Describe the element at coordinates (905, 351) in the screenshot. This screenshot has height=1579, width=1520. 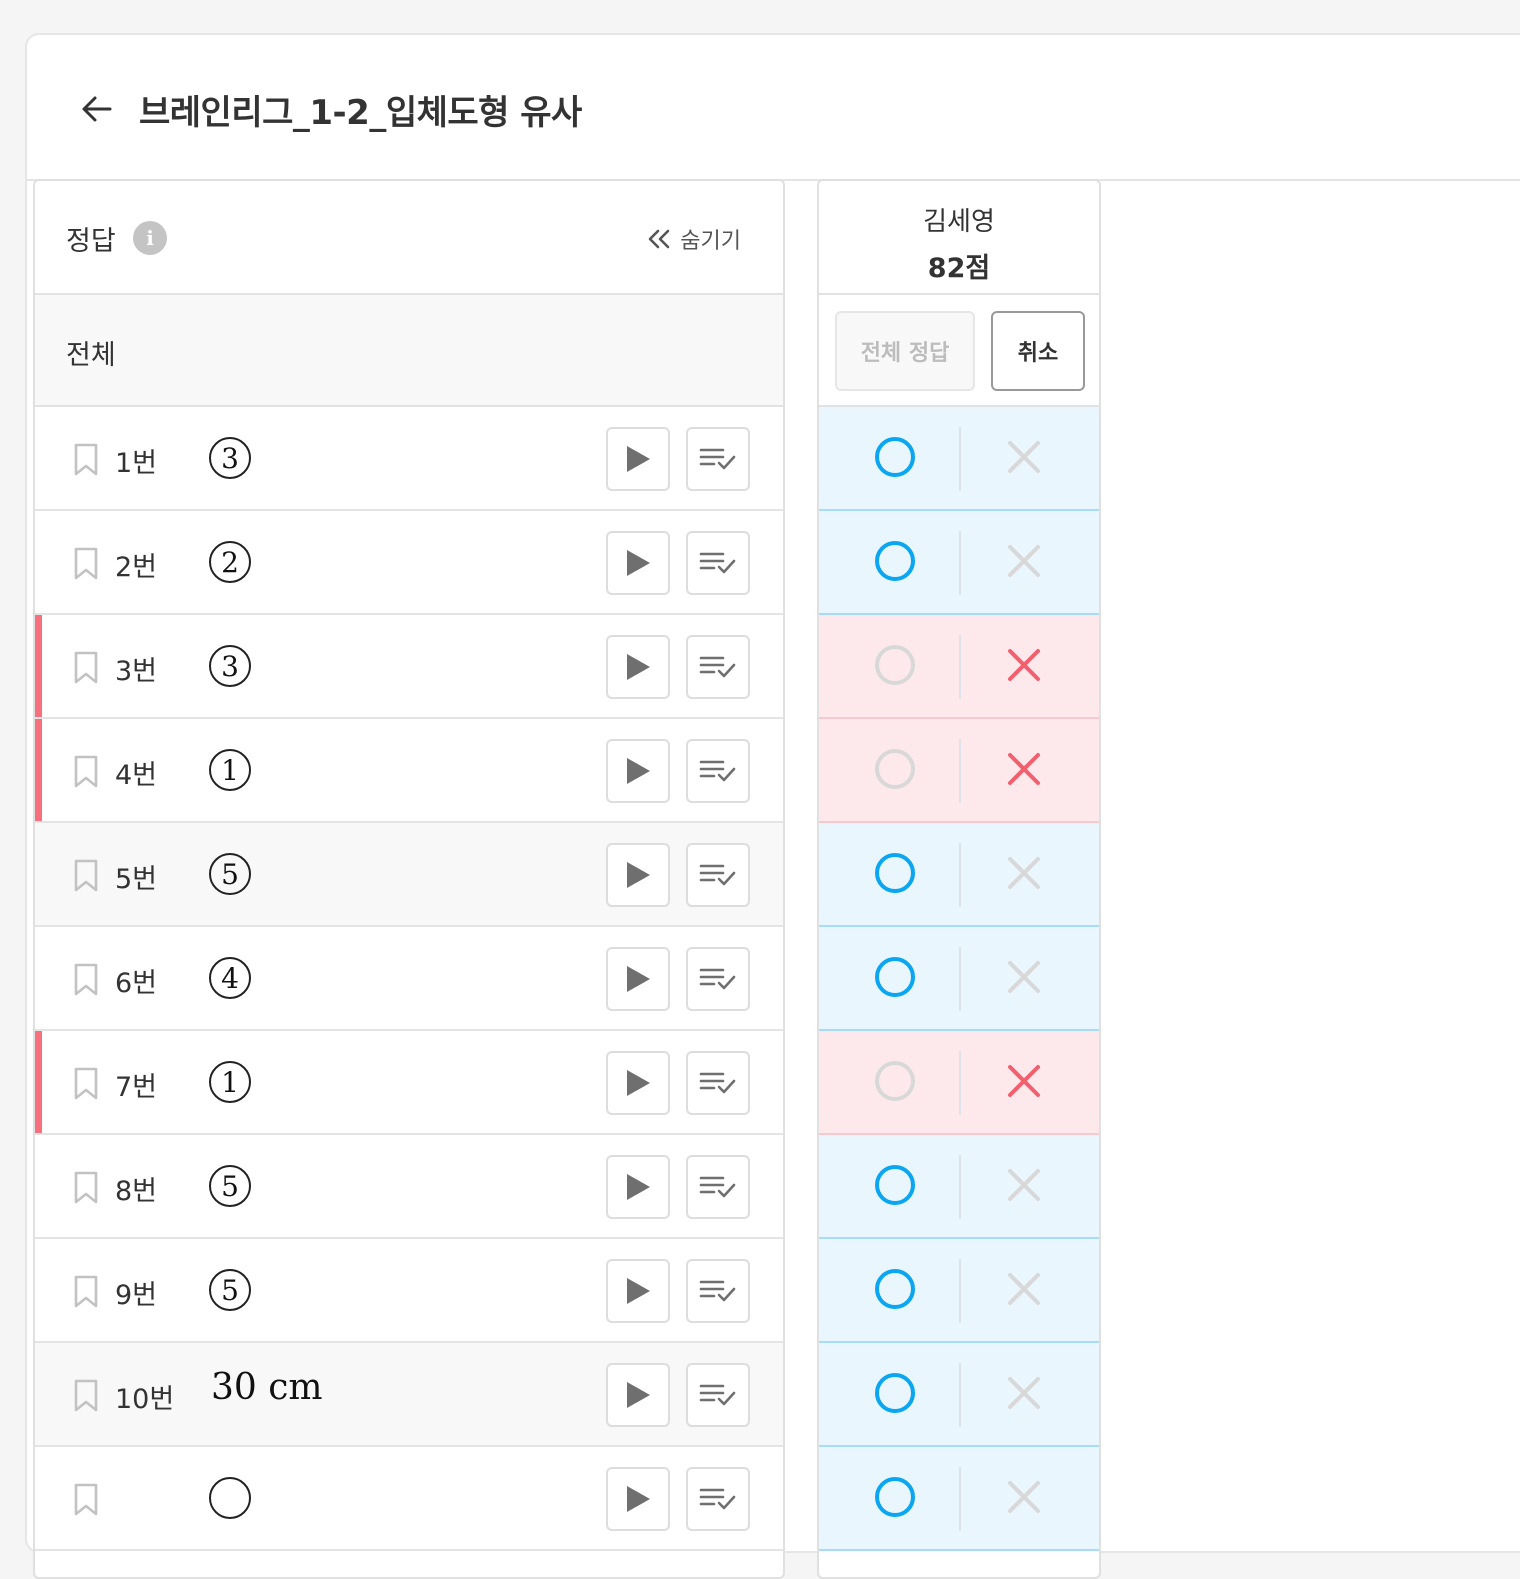
I see `all-correct-button: 전체 정답` at that location.